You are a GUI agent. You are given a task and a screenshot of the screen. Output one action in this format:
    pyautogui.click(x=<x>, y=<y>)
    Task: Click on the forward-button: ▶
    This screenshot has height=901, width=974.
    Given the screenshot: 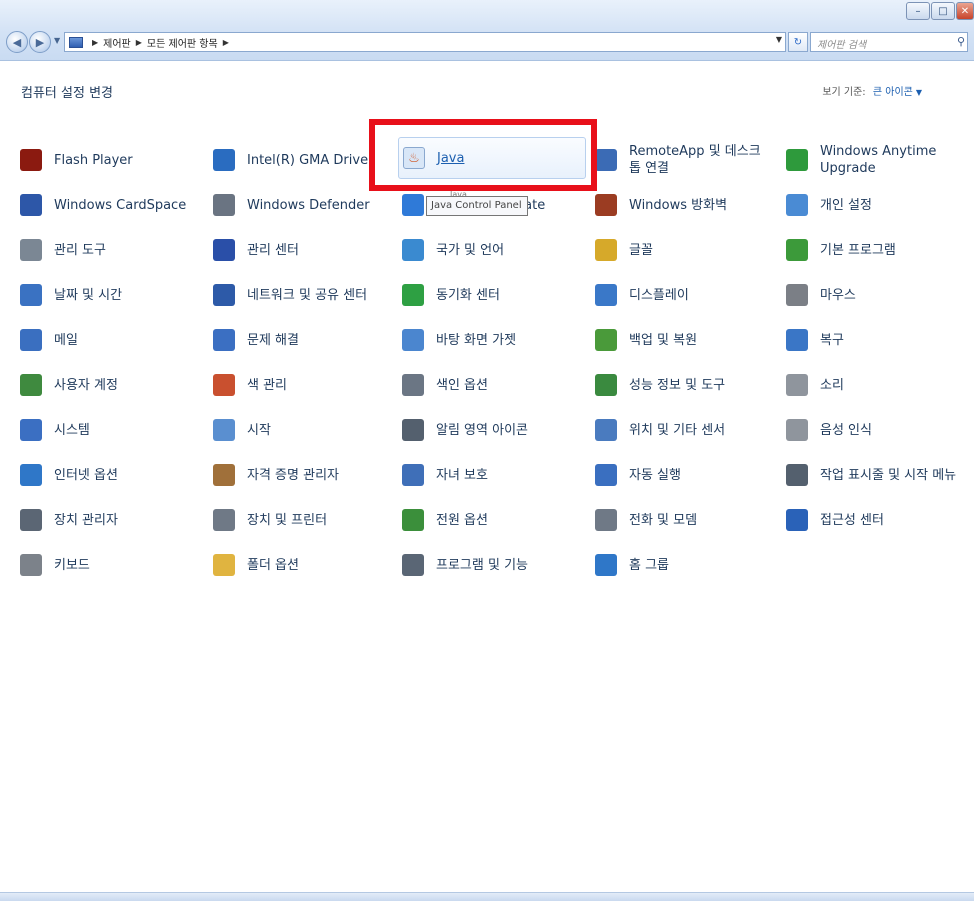 What is the action you would take?
    pyautogui.click(x=40, y=42)
    